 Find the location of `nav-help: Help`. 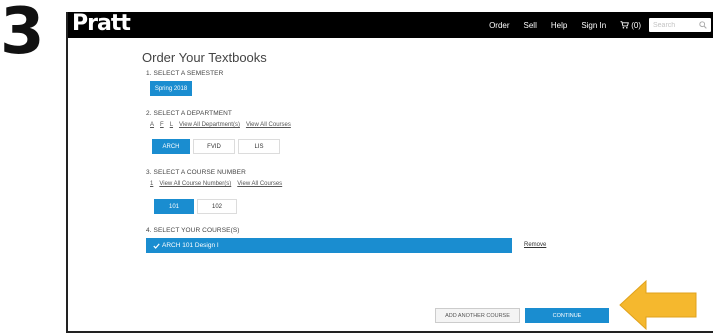

nav-help: Help is located at coordinates (559, 25).